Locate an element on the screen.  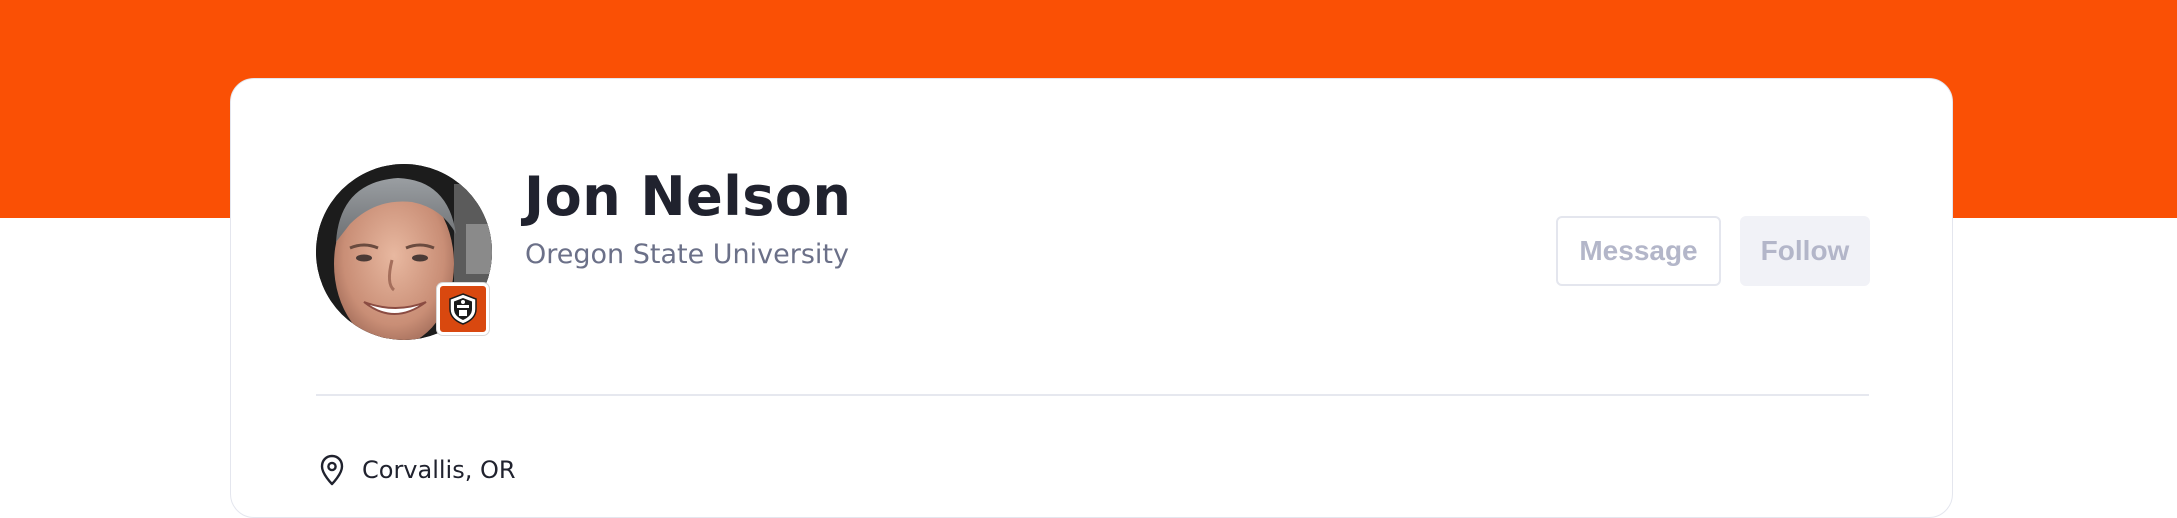
avatar-container is located at coordinates (404, 252).